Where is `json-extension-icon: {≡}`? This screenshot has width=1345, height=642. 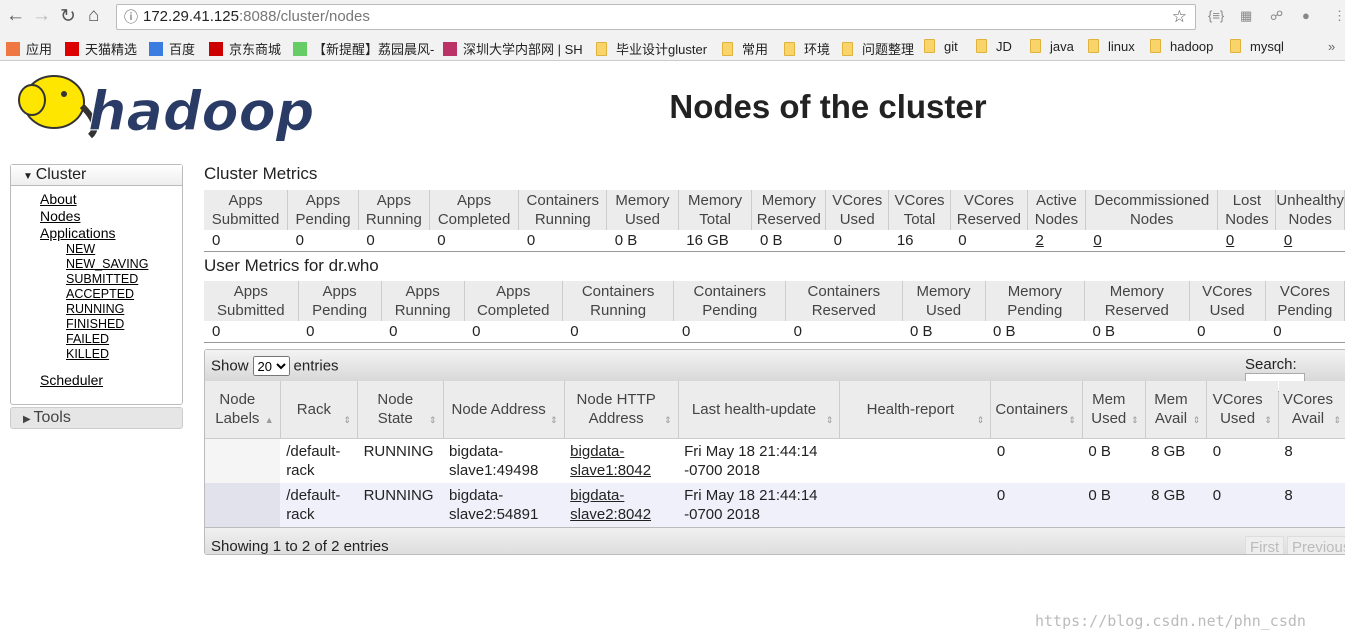
json-extension-icon: {≡} is located at coordinates (1216, 15).